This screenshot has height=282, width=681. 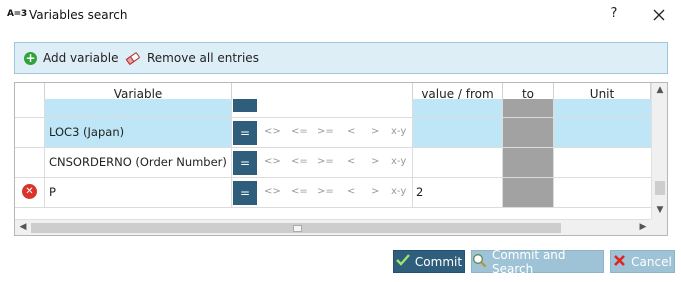 I want to click on horizontal-scrollbar: ◀ ▶, so click(x=333, y=227).